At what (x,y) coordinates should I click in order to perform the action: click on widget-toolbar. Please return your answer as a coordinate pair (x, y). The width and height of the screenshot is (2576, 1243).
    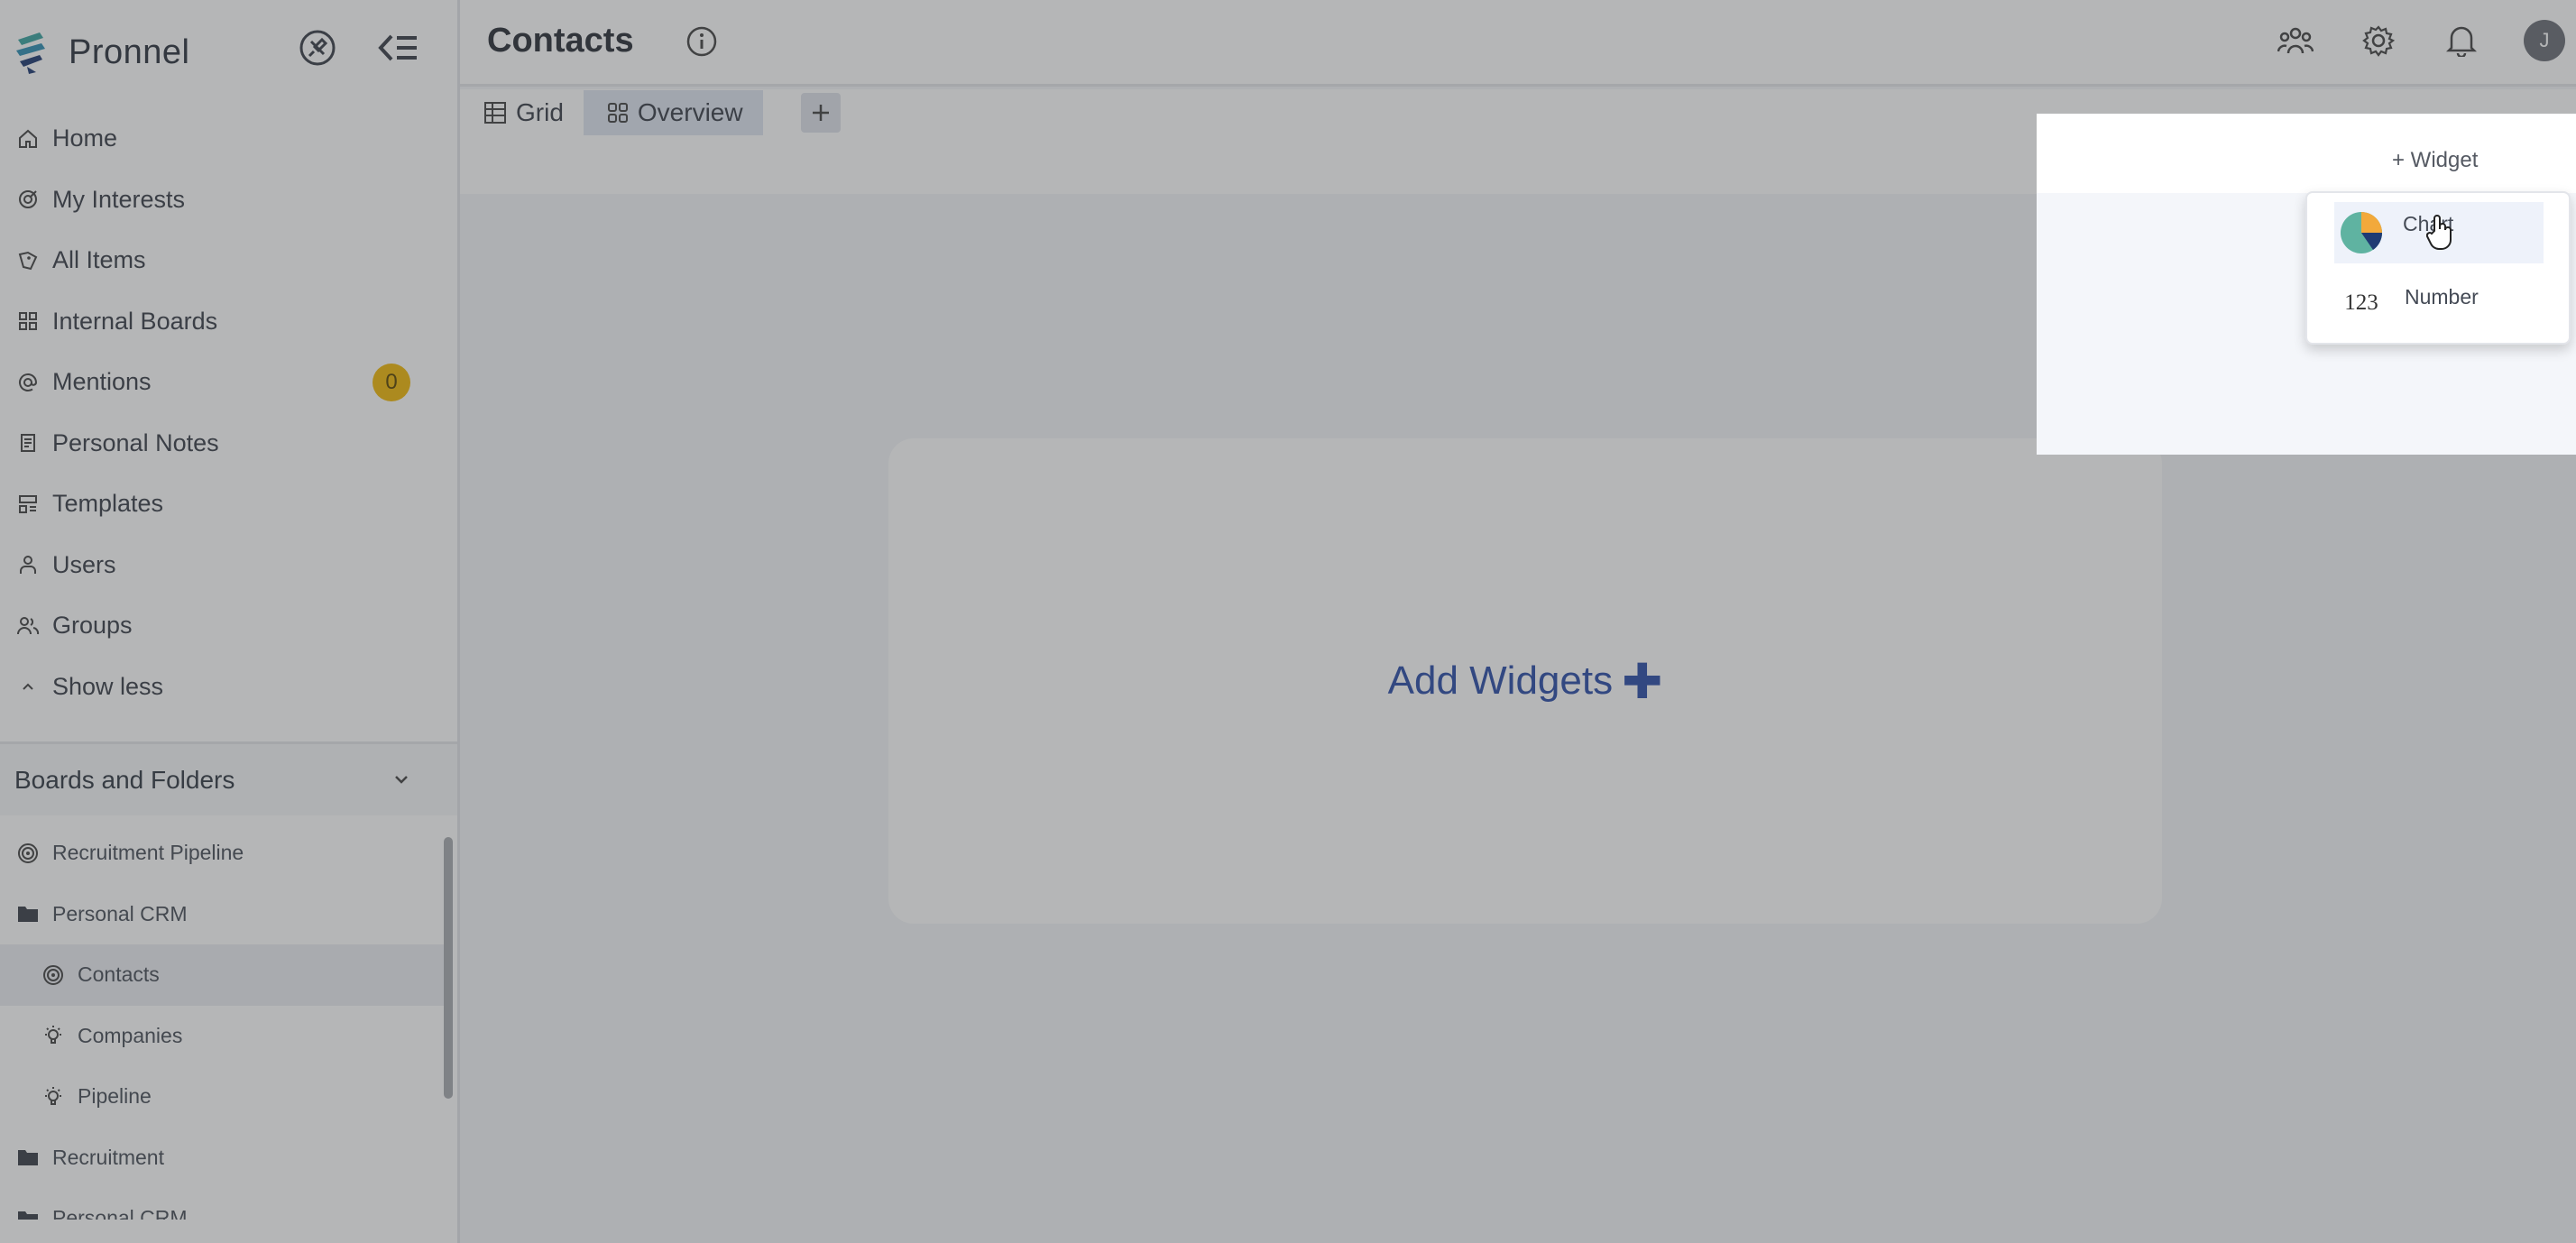
    Looking at the image, I should click on (2306, 153).